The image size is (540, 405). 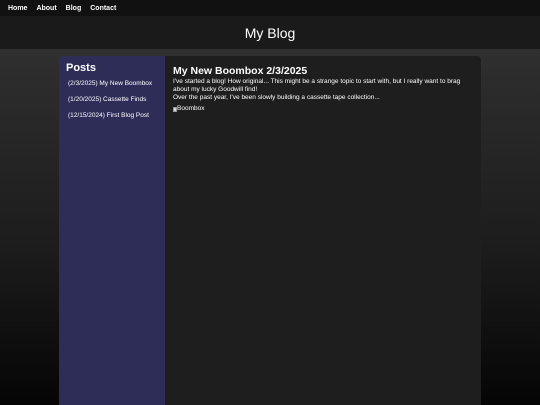 What do you see at coordinates (270, 8) in the screenshot?
I see `top-nav: Home About Blog Contact` at bounding box center [270, 8].